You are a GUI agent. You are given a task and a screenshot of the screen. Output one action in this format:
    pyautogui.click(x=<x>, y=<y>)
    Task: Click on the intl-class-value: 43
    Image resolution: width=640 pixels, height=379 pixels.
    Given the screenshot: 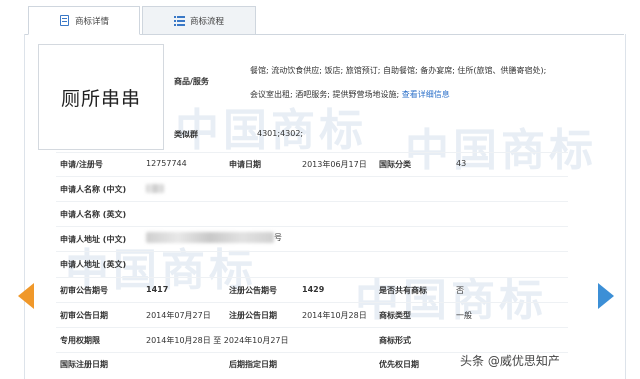 What is the action you would take?
    pyautogui.click(x=461, y=163)
    